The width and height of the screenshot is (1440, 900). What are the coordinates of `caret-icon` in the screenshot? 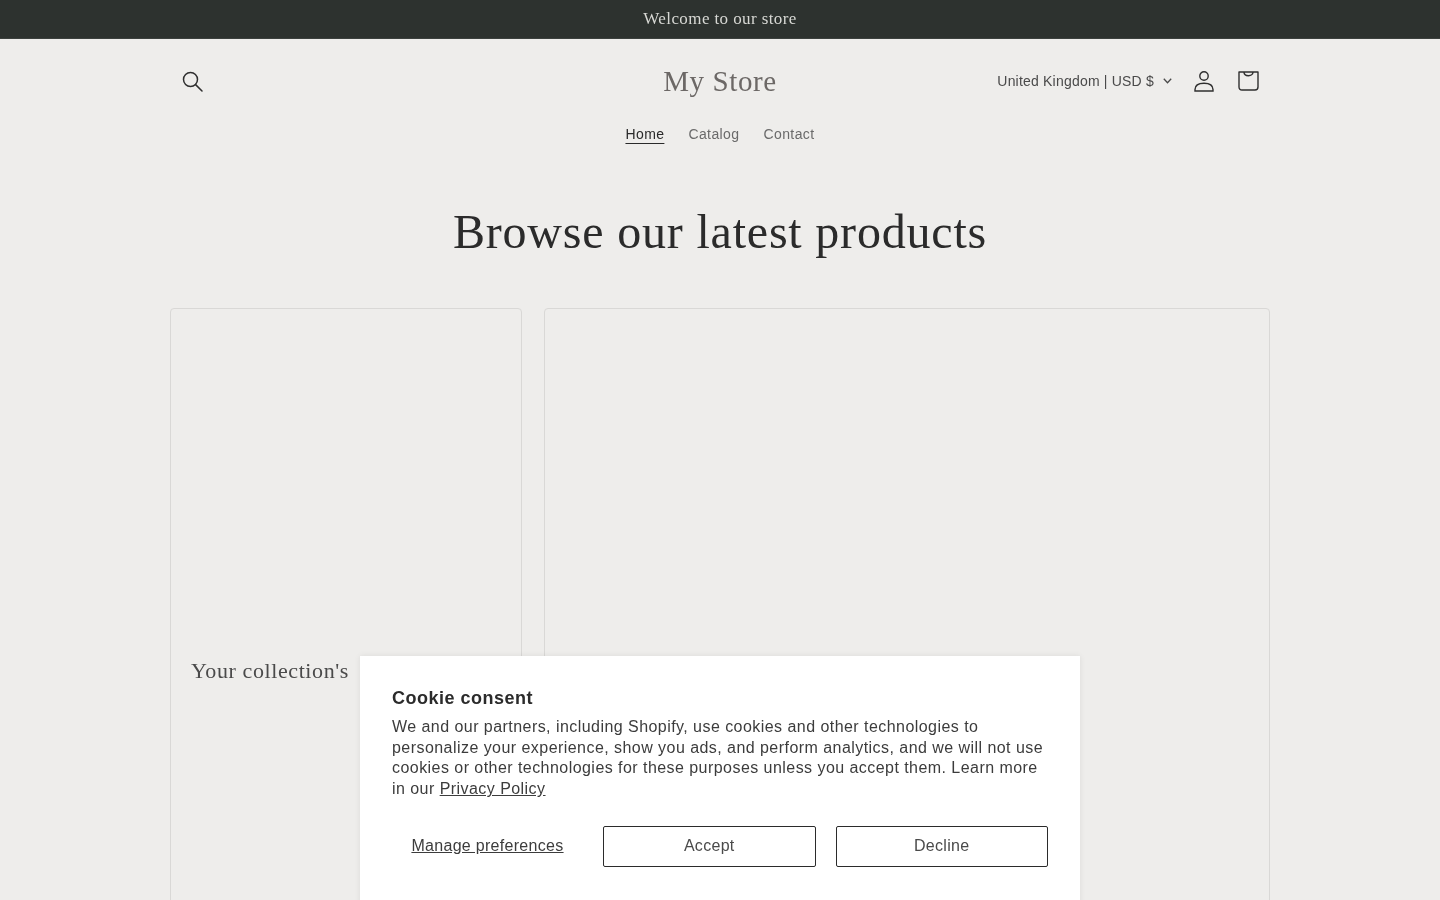 It's located at (1167, 81).